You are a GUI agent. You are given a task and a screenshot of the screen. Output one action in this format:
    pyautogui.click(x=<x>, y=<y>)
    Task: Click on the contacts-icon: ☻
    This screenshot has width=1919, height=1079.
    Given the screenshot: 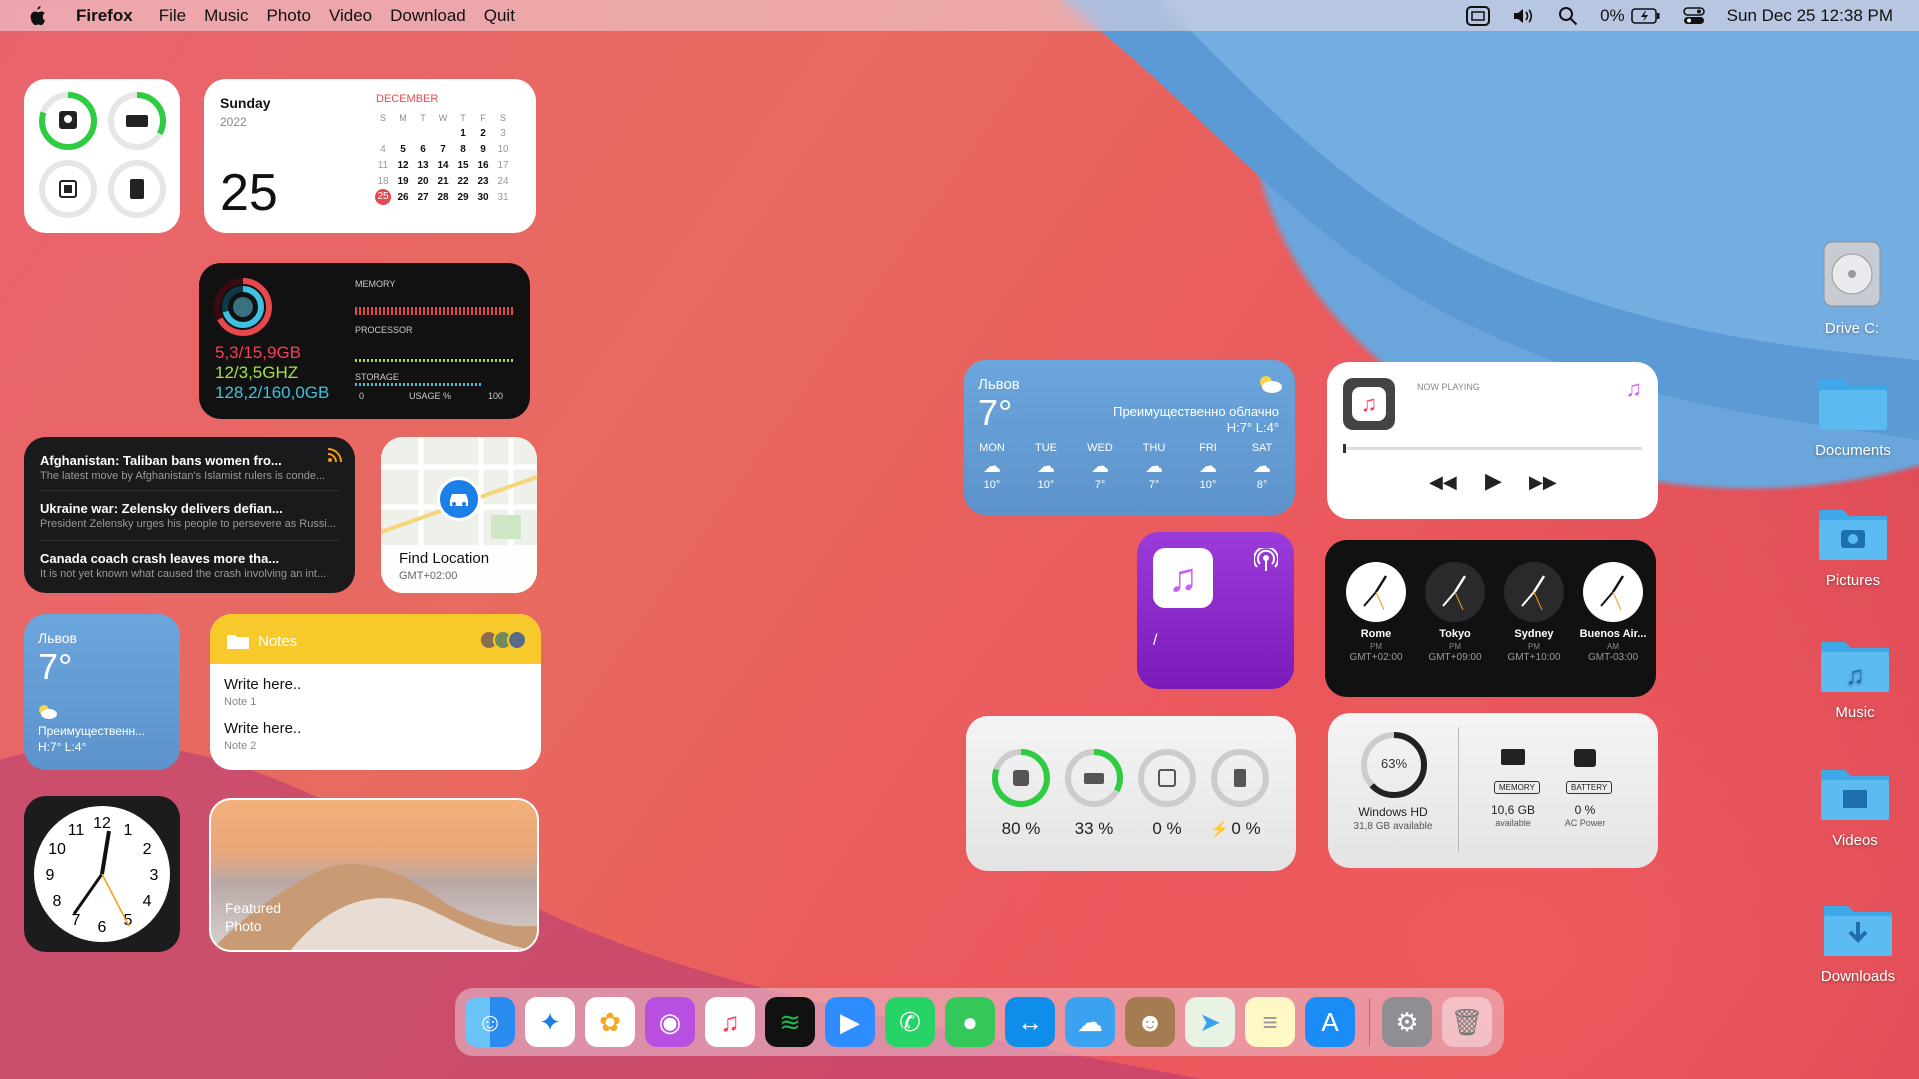 What is the action you would take?
    pyautogui.click(x=1150, y=1022)
    